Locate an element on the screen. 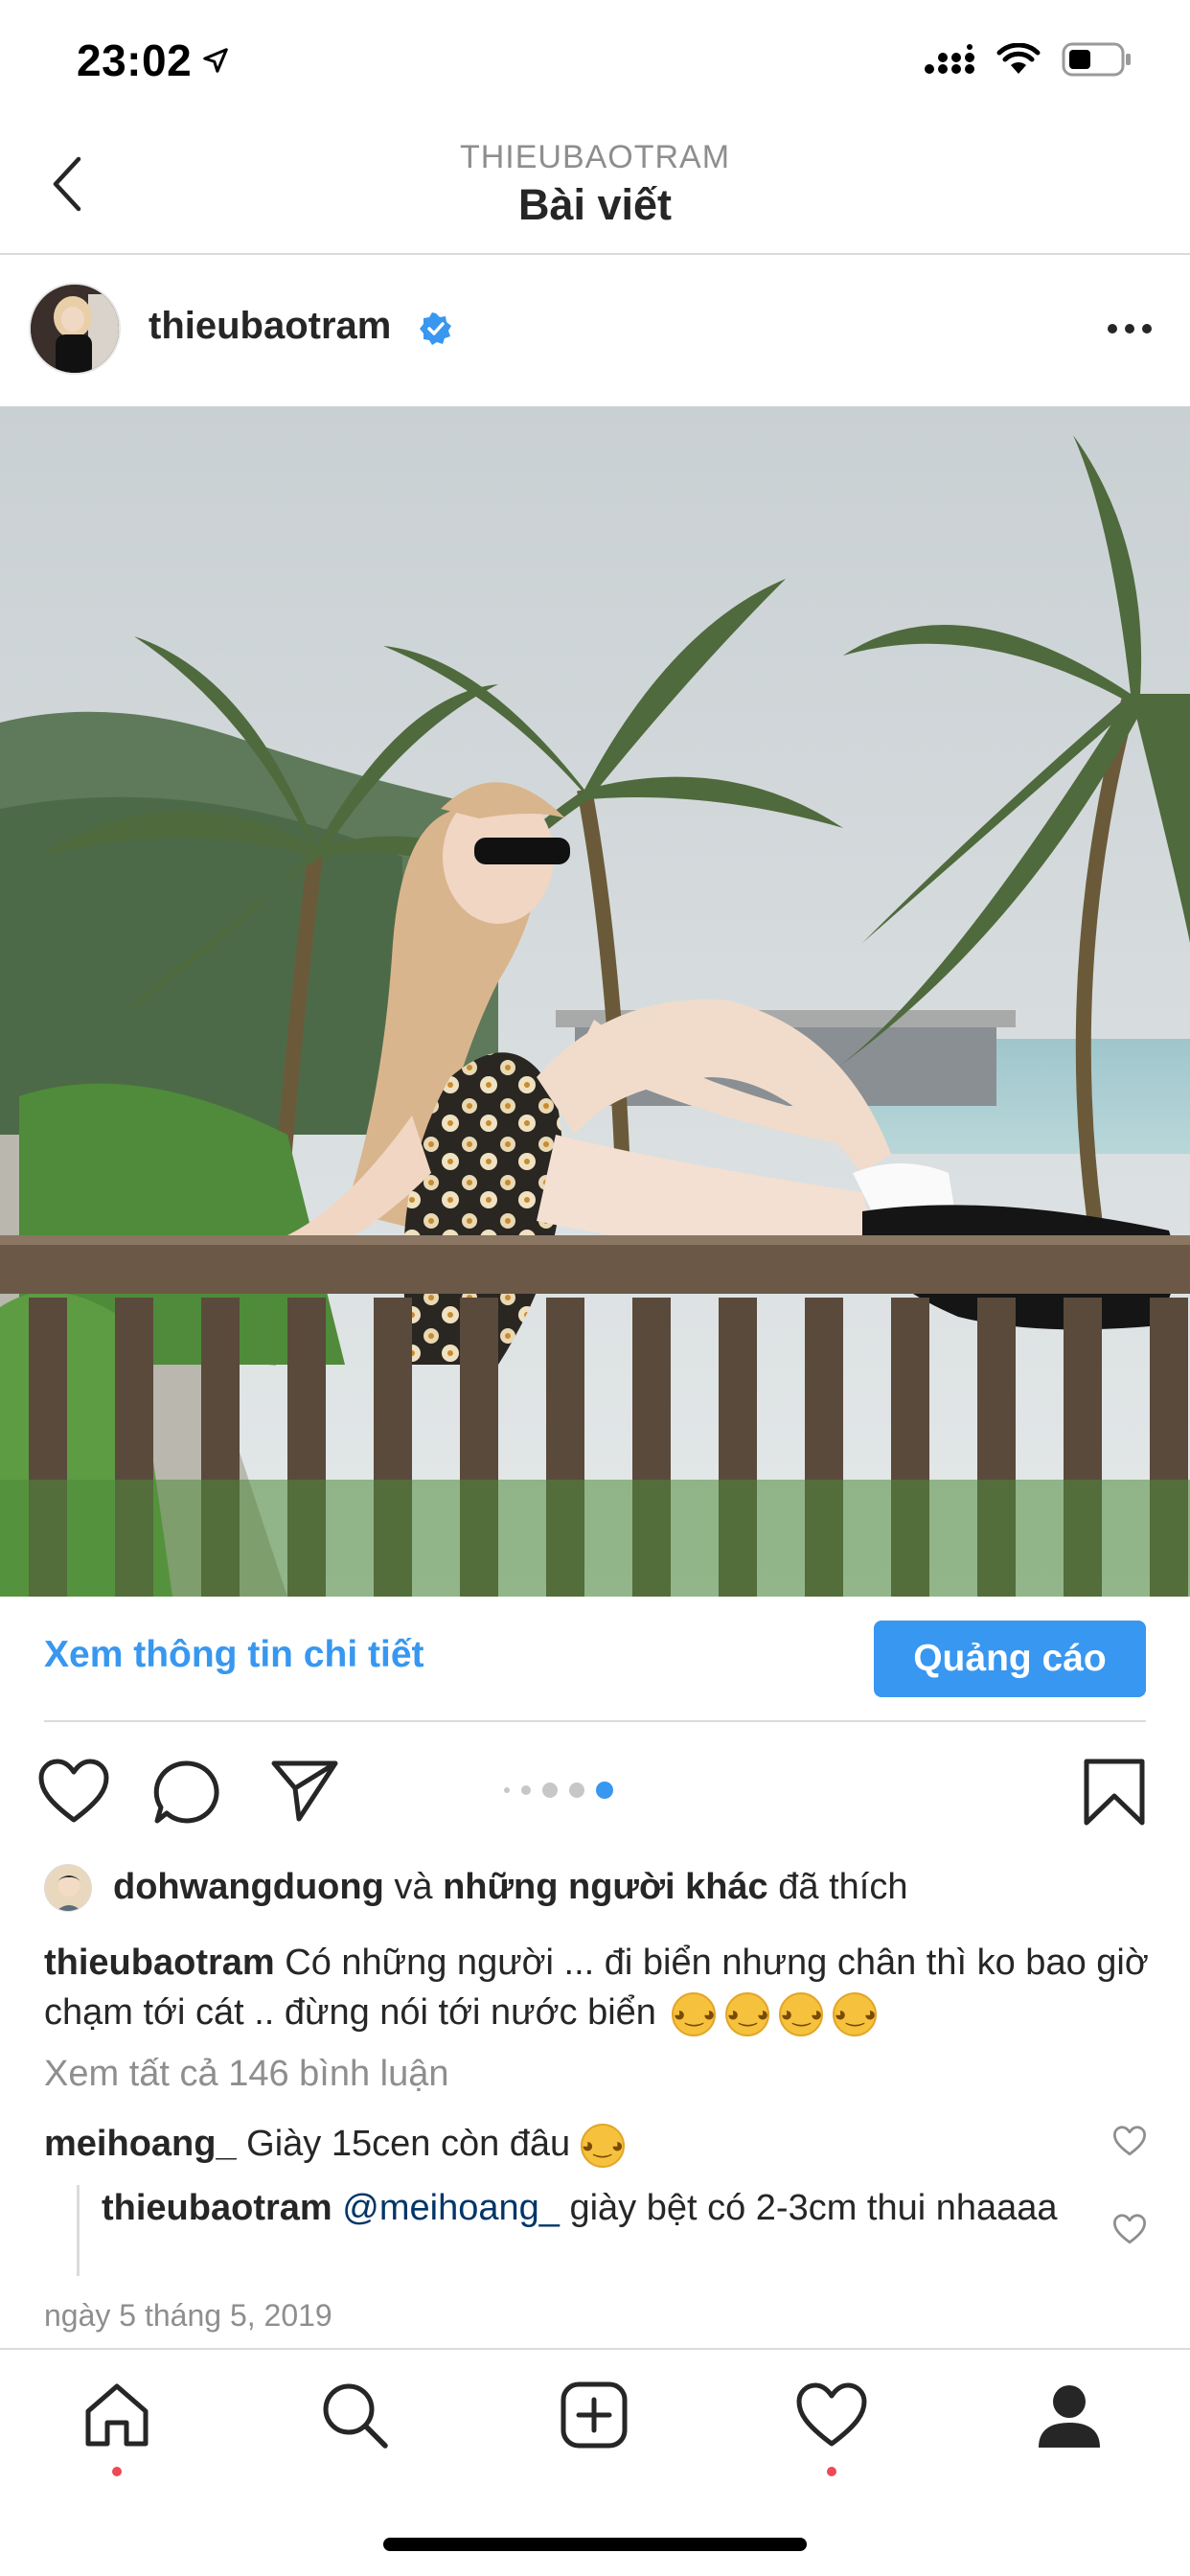  liker-avatar-image is located at coordinates (68, 1888).